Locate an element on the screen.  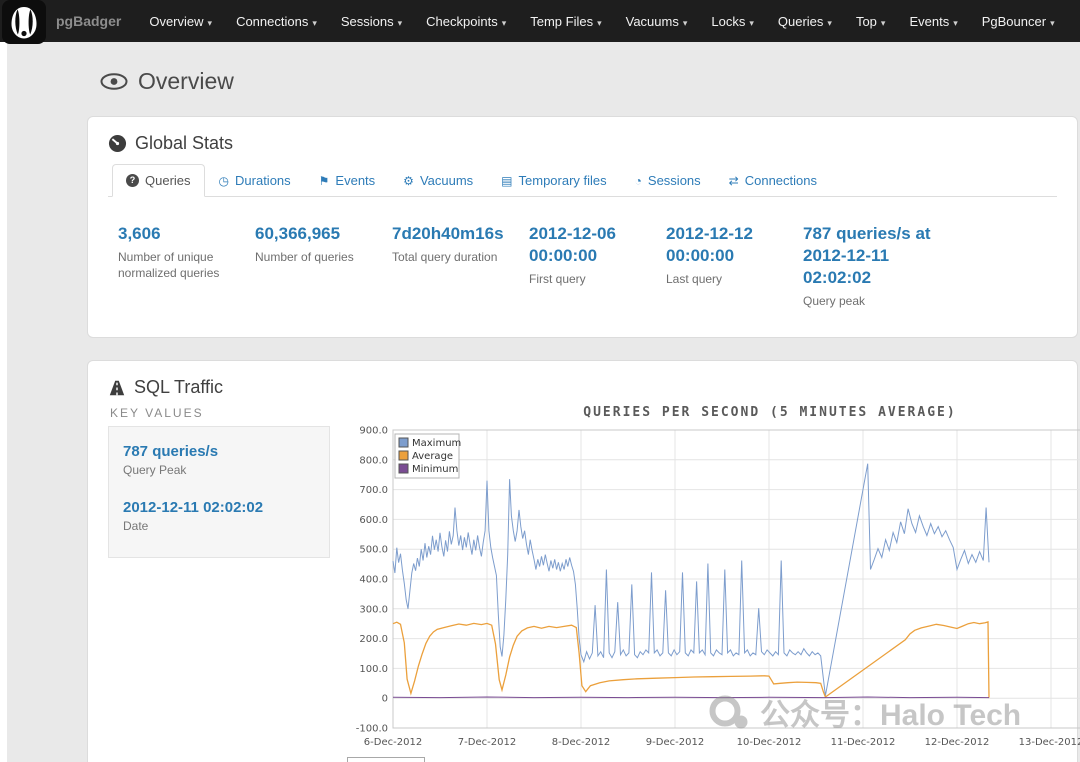
tab-sessions: ◔ Sessions is located at coordinates (668, 180).